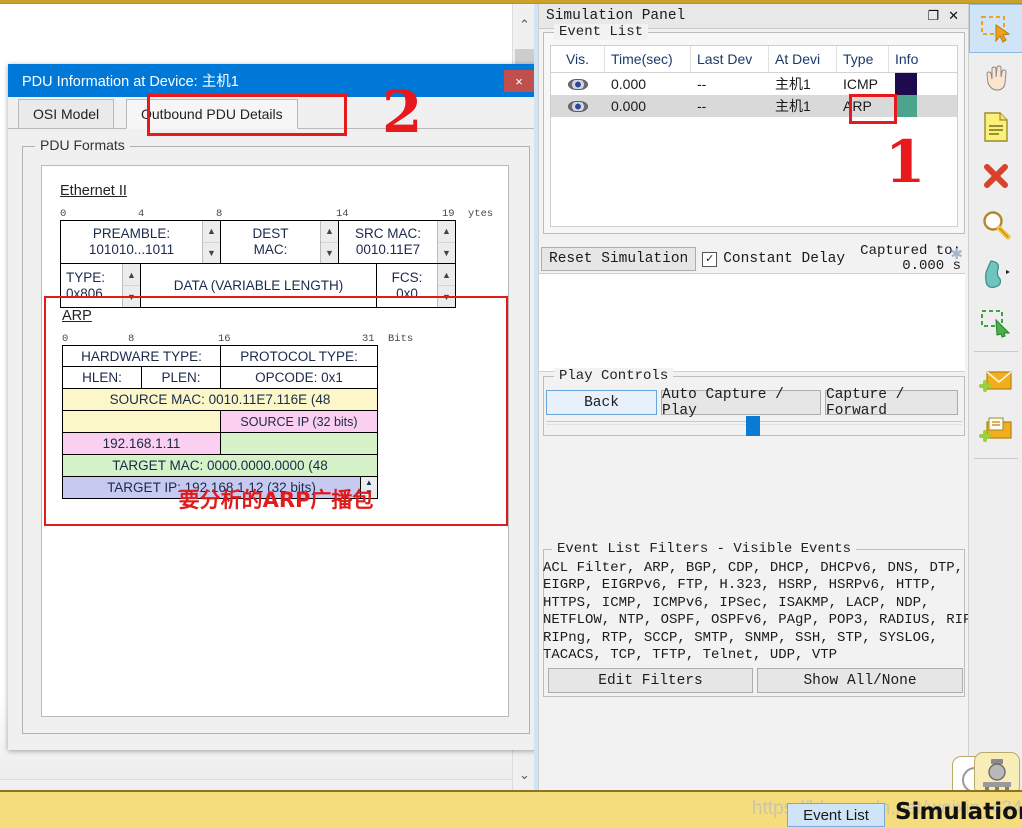 This screenshot has width=1022, height=828. What do you see at coordinates (397, 242) in the screenshot?
I see `field-src-mac: SRC MAC: 0010.11E7 ▲ ▼` at bounding box center [397, 242].